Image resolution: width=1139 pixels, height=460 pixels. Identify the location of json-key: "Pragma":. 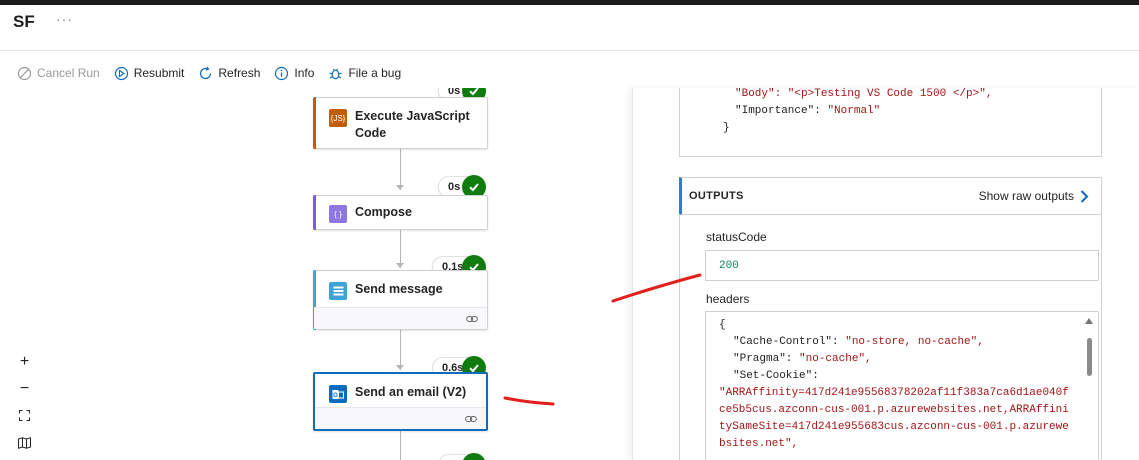
(763, 359).